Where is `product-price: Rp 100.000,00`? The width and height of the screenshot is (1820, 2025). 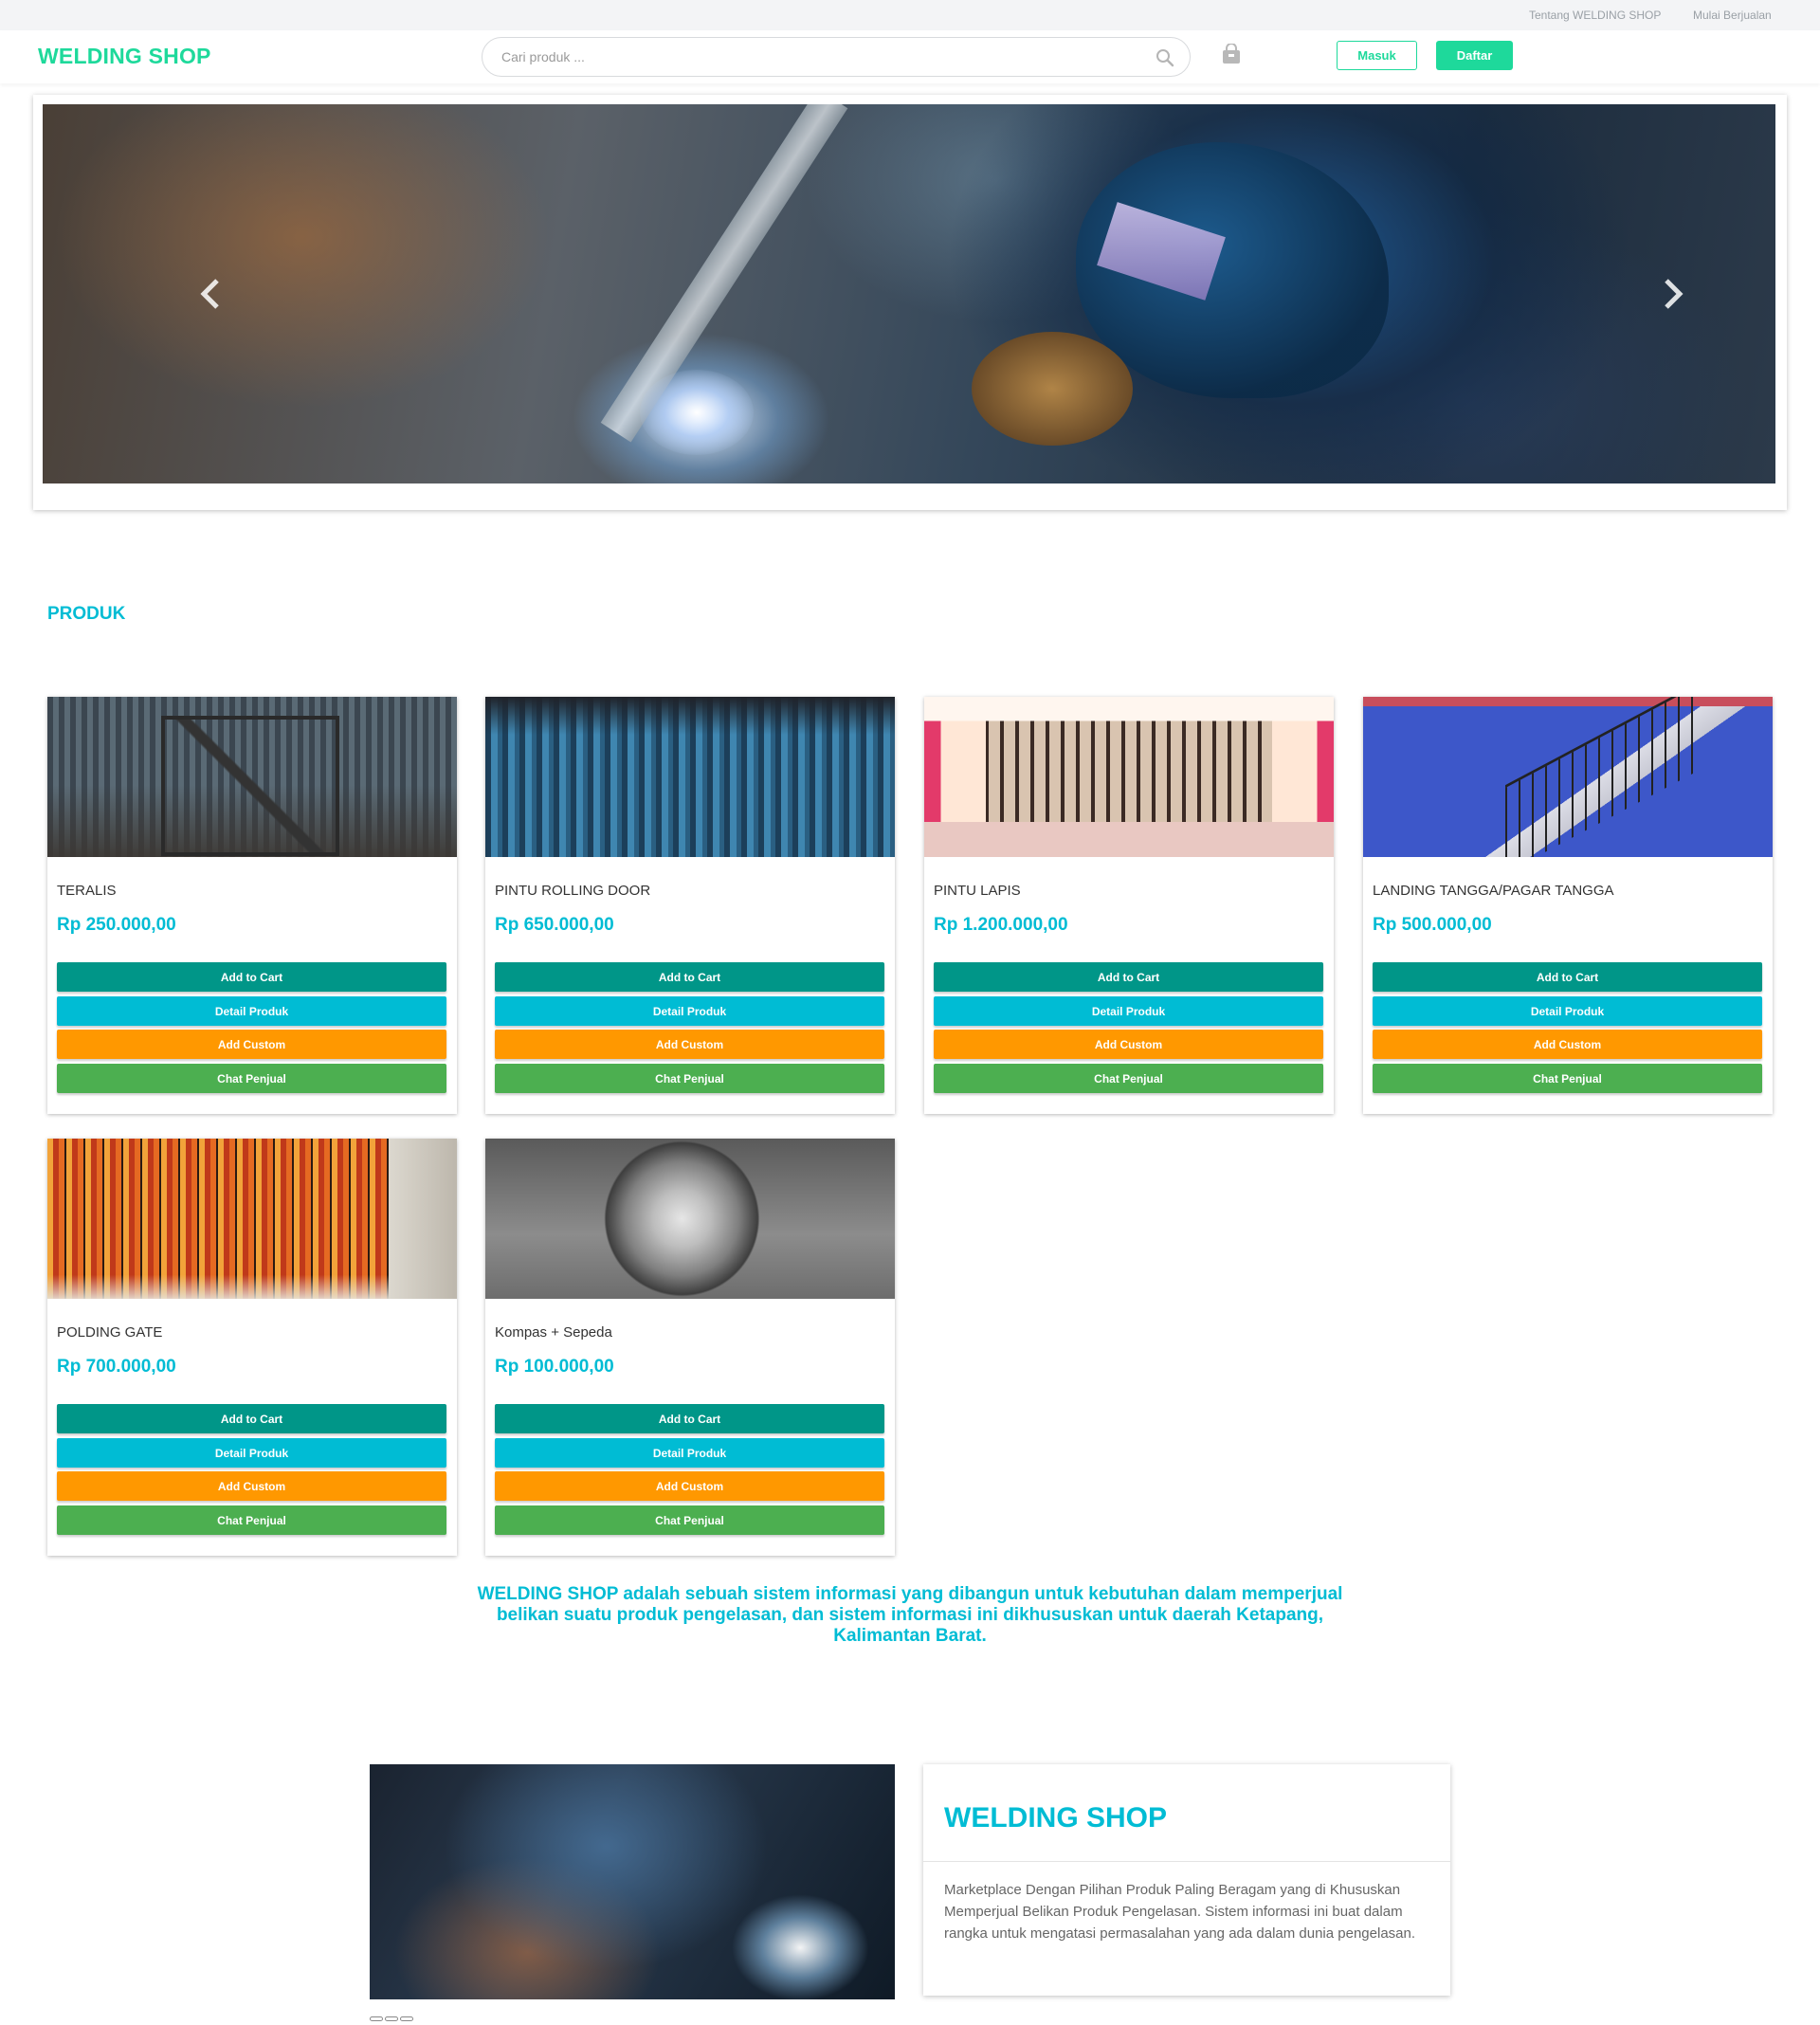
product-price: Rp 100.000,00 is located at coordinates (554, 1367).